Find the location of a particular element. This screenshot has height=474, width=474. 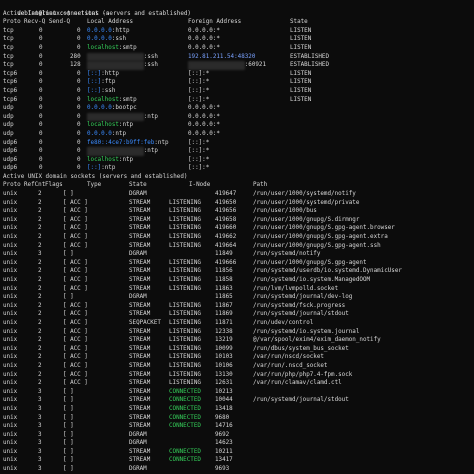

unix-row: unix 3 [ ] STREAM CONNECTED 13418 is located at coordinates (237, 409).